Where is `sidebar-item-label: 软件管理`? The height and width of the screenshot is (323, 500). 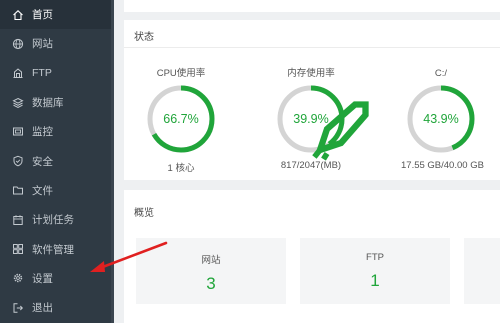
sidebar-item-label: 软件管理 is located at coordinates (53, 249).